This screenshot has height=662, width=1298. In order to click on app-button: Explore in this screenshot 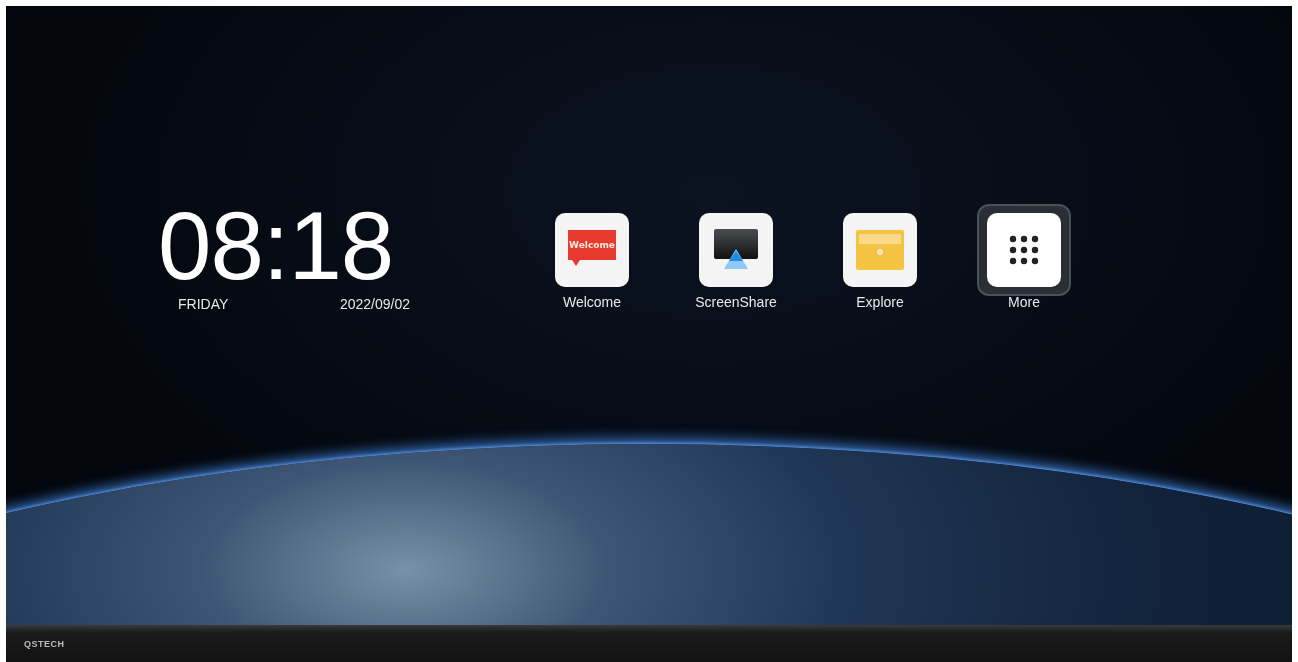, I will do `click(880, 257)`.